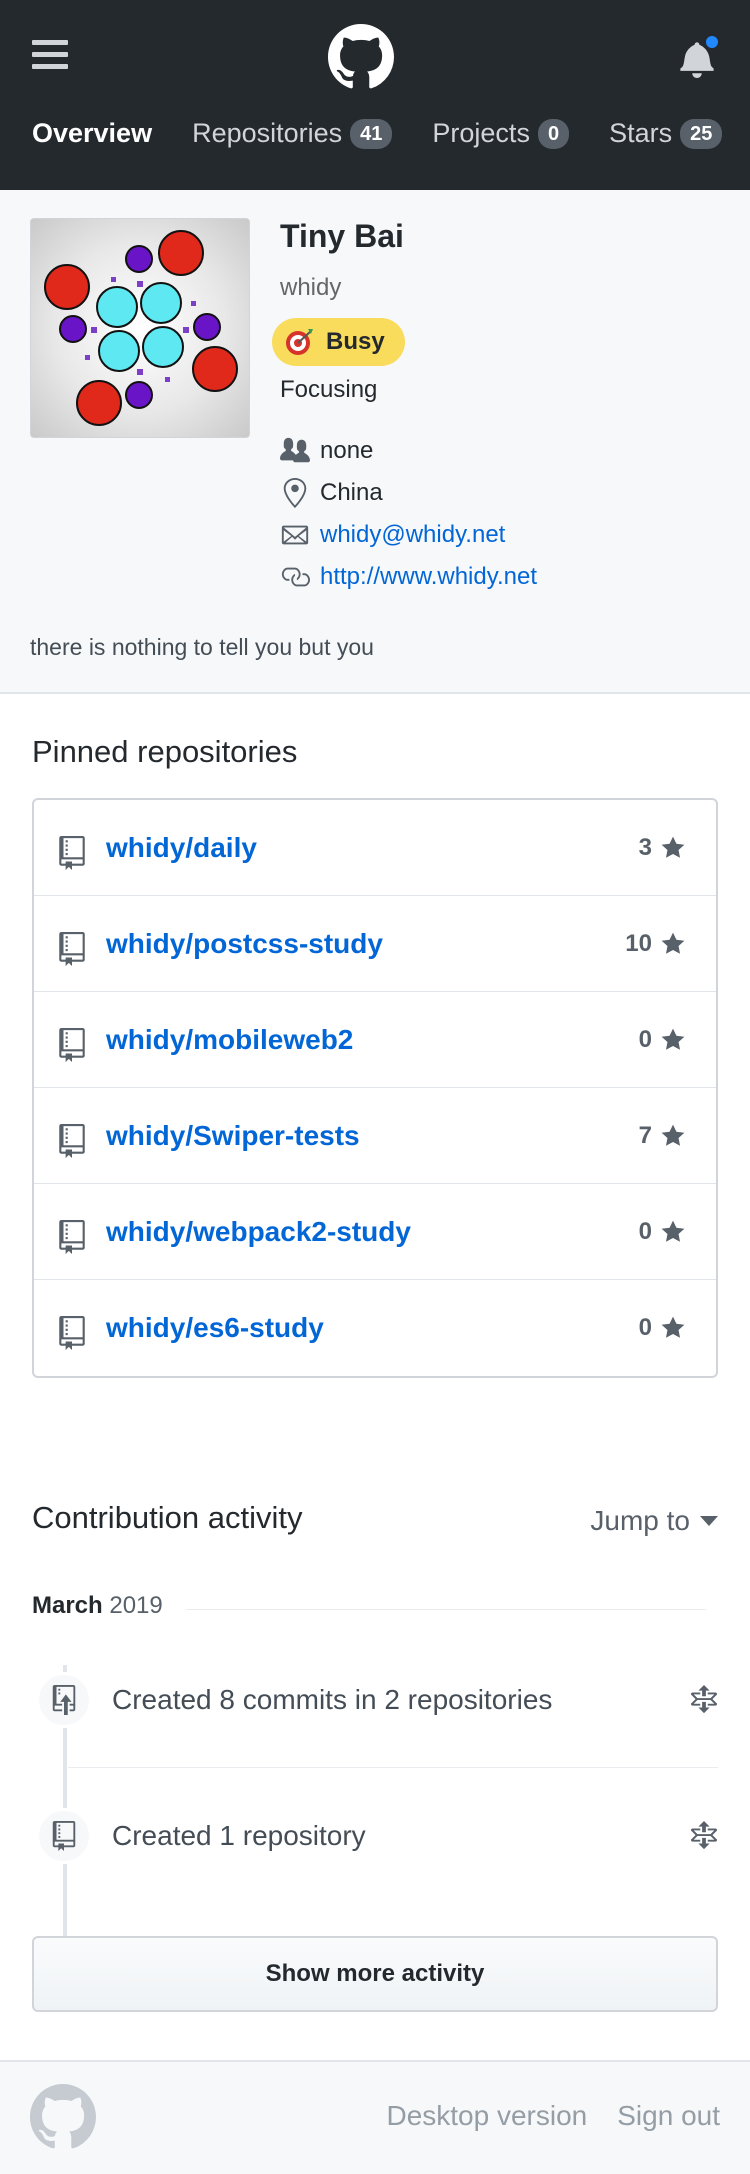 The image size is (750, 2174). What do you see at coordinates (486, 2116) in the screenshot?
I see `desktop-version-link: Desktop version` at bounding box center [486, 2116].